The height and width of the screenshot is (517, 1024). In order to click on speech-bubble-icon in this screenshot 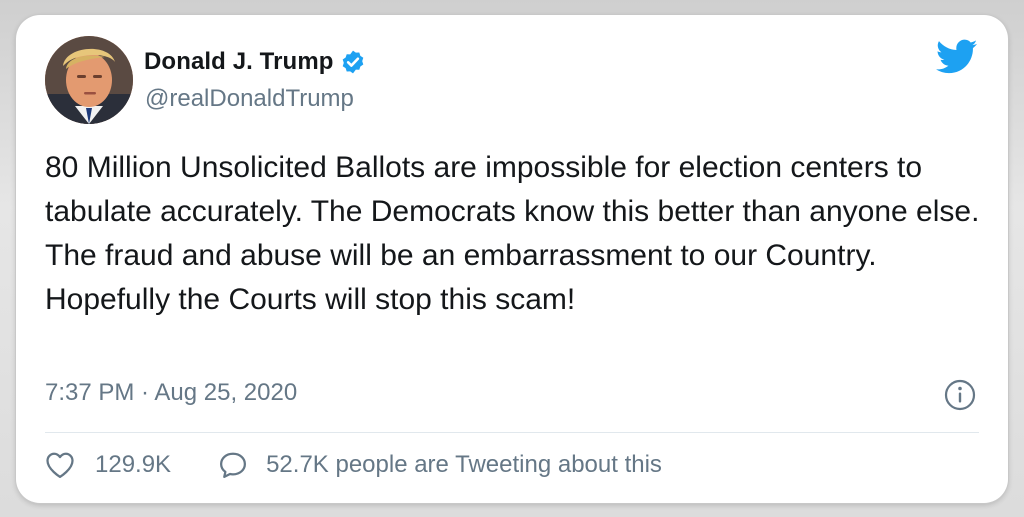, I will do `click(233, 465)`.